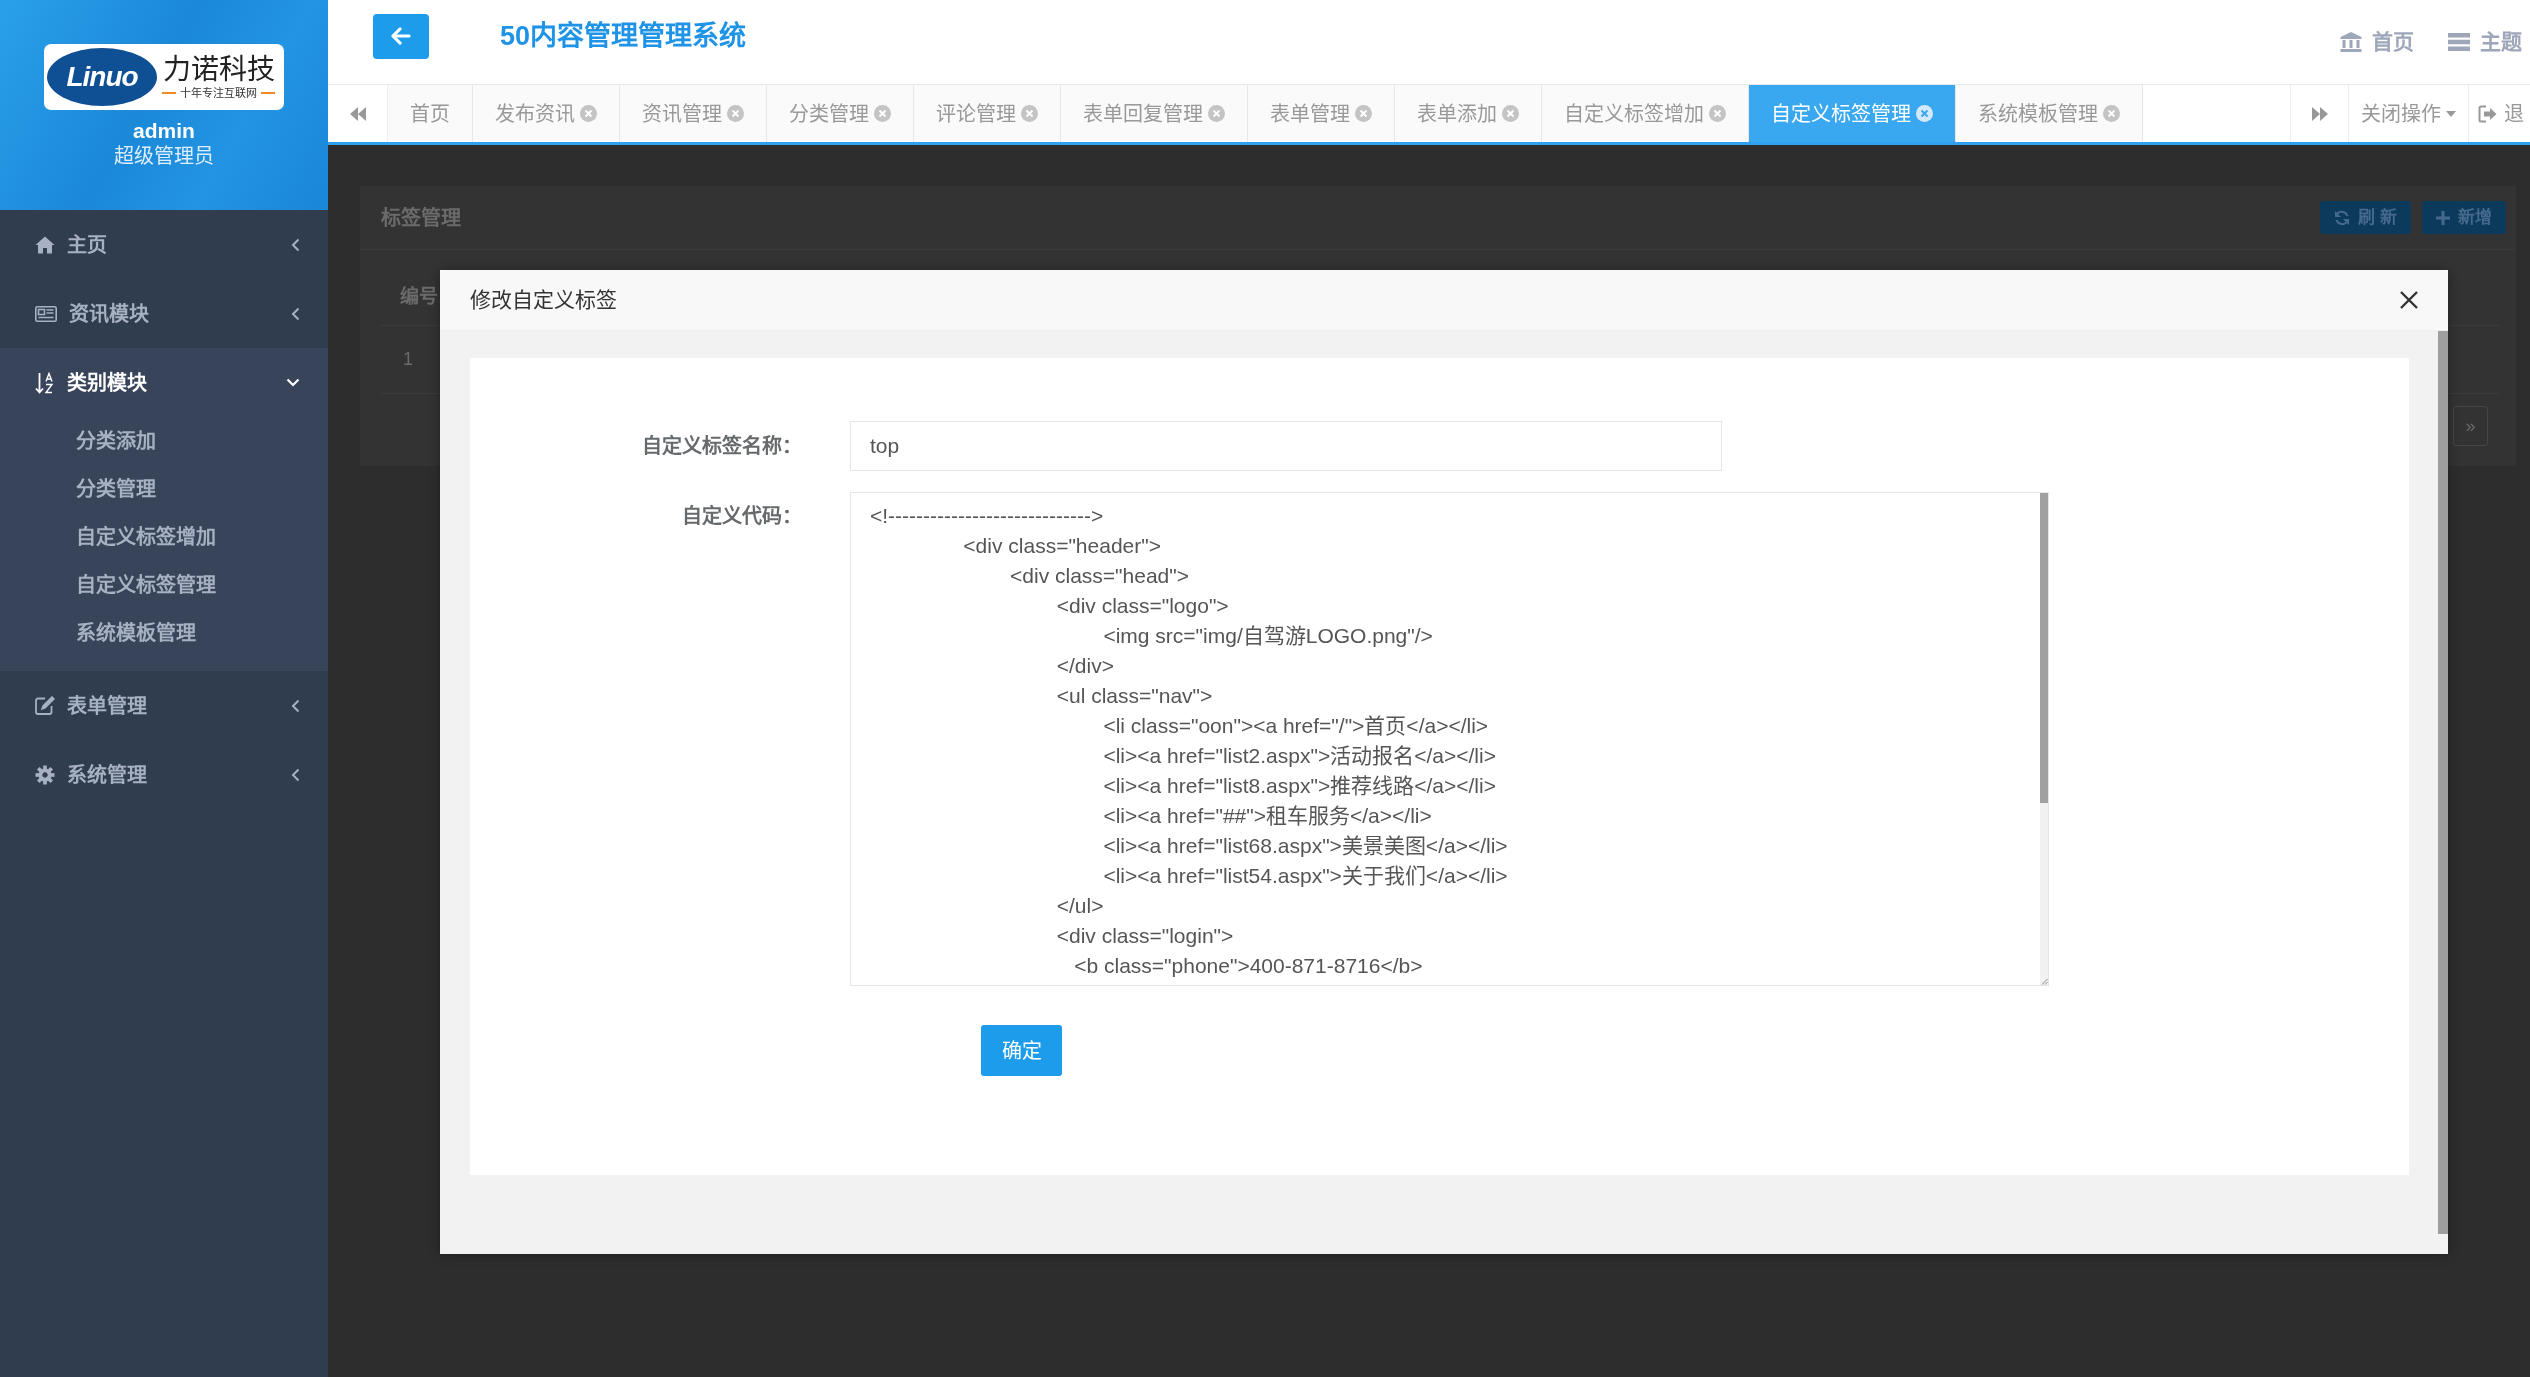 The width and height of the screenshot is (2530, 1377). What do you see at coordinates (2488, 113) in the screenshot?
I see `exit-icon` at bounding box center [2488, 113].